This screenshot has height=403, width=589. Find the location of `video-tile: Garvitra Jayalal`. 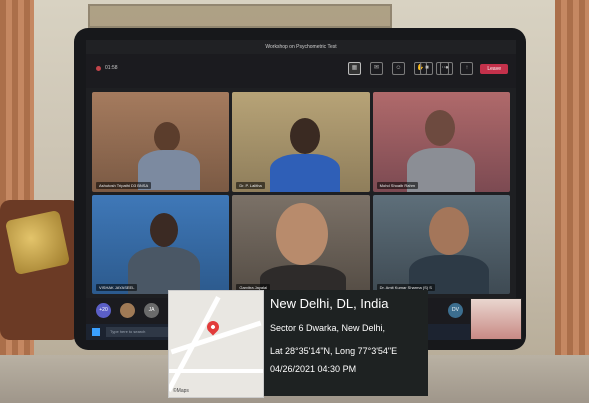

video-tile: Garvitra Jayalal is located at coordinates (301, 244).